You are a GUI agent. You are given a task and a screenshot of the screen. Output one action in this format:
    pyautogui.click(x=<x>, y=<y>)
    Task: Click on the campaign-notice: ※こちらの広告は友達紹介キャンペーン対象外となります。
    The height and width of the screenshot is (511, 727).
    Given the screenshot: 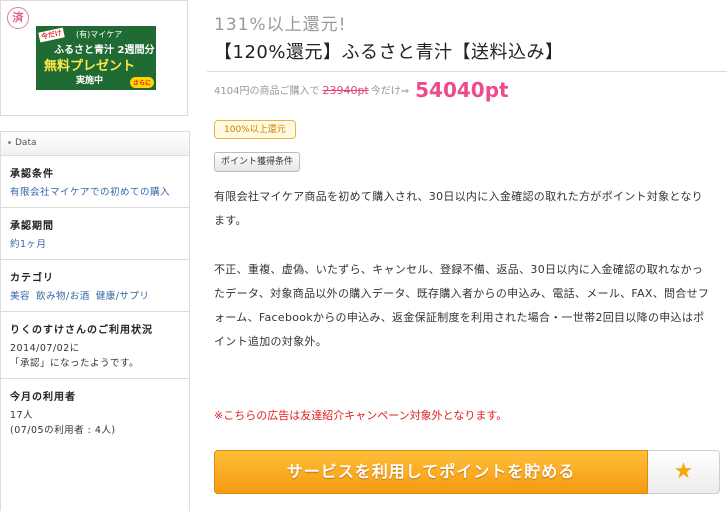 What is the action you would take?
    pyautogui.click(x=361, y=415)
    